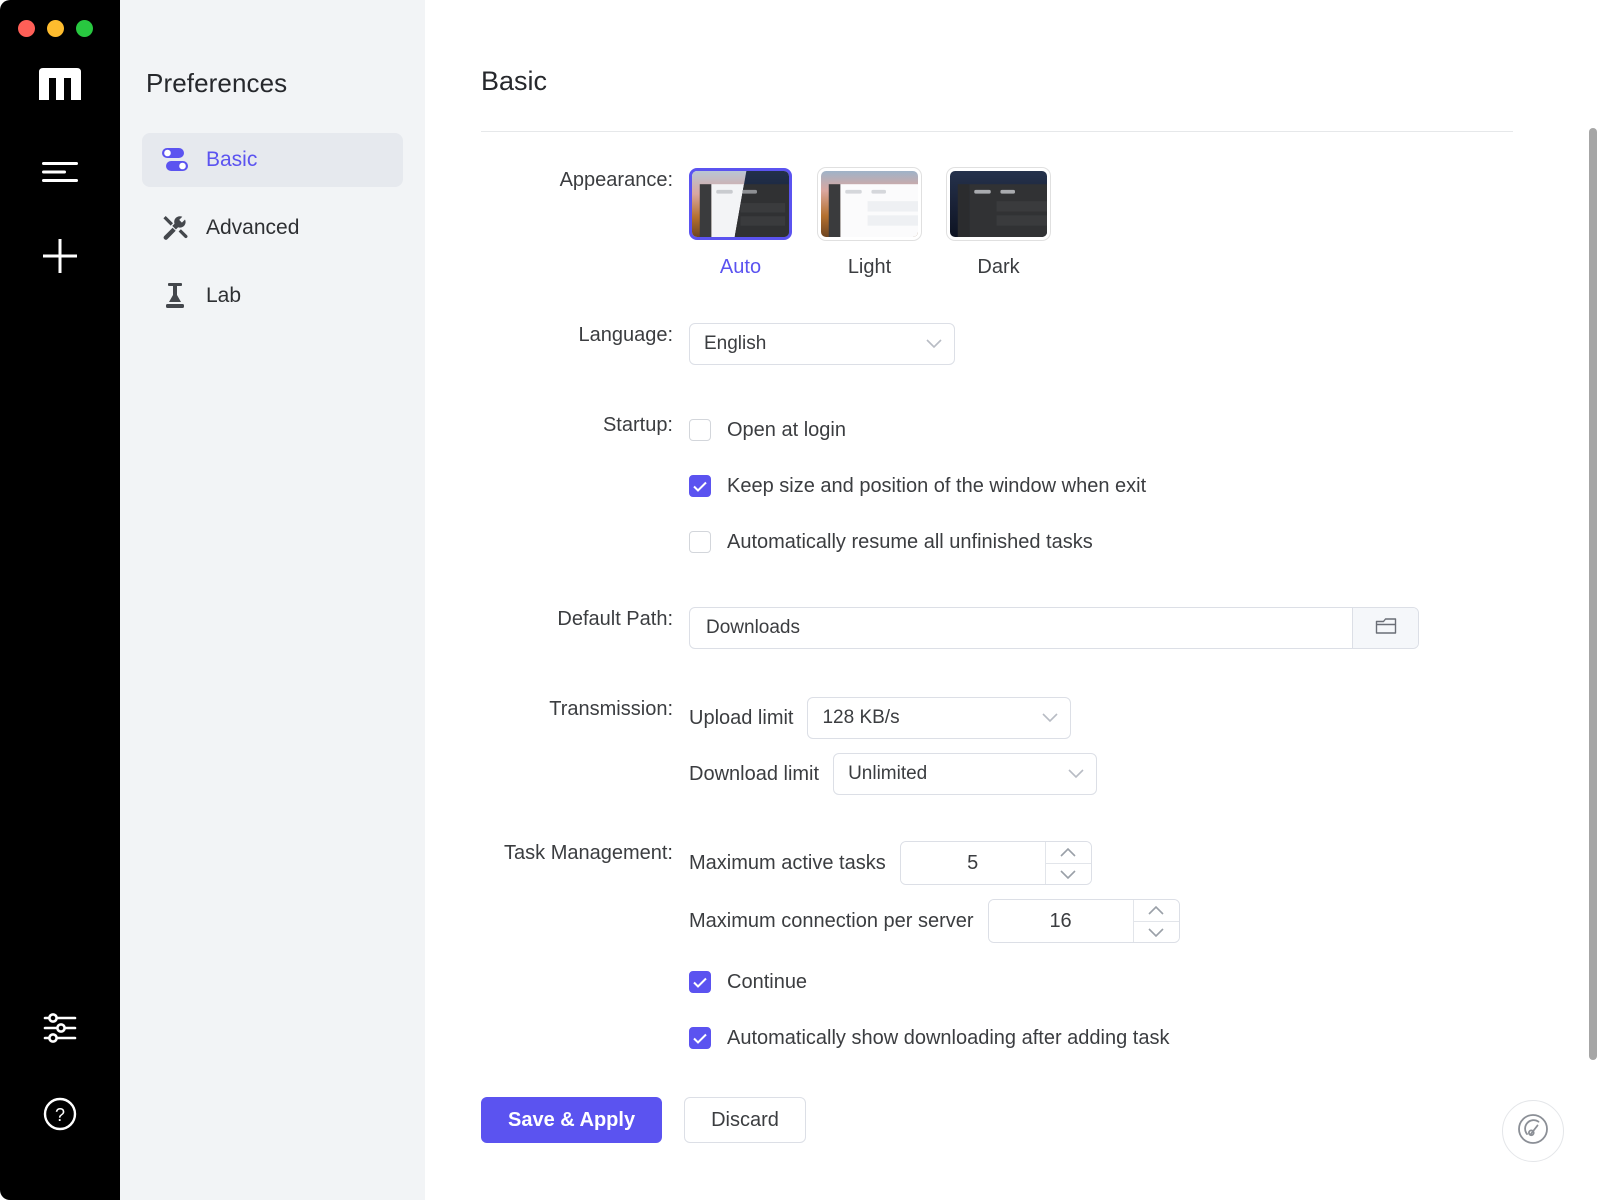 This screenshot has height=1200, width=1600. Describe the element at coordinates (888, 773) in the screenshot. I see `download-limit-value: Unlimited` at that location.